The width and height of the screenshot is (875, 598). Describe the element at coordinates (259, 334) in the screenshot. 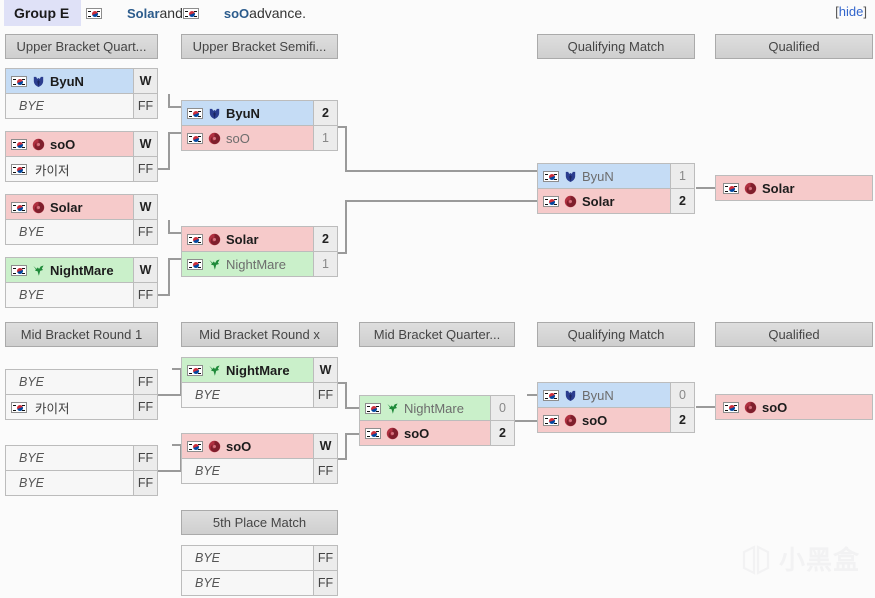

I see `round-header-mid-round-x: Mid Bracket Round x` at that location.